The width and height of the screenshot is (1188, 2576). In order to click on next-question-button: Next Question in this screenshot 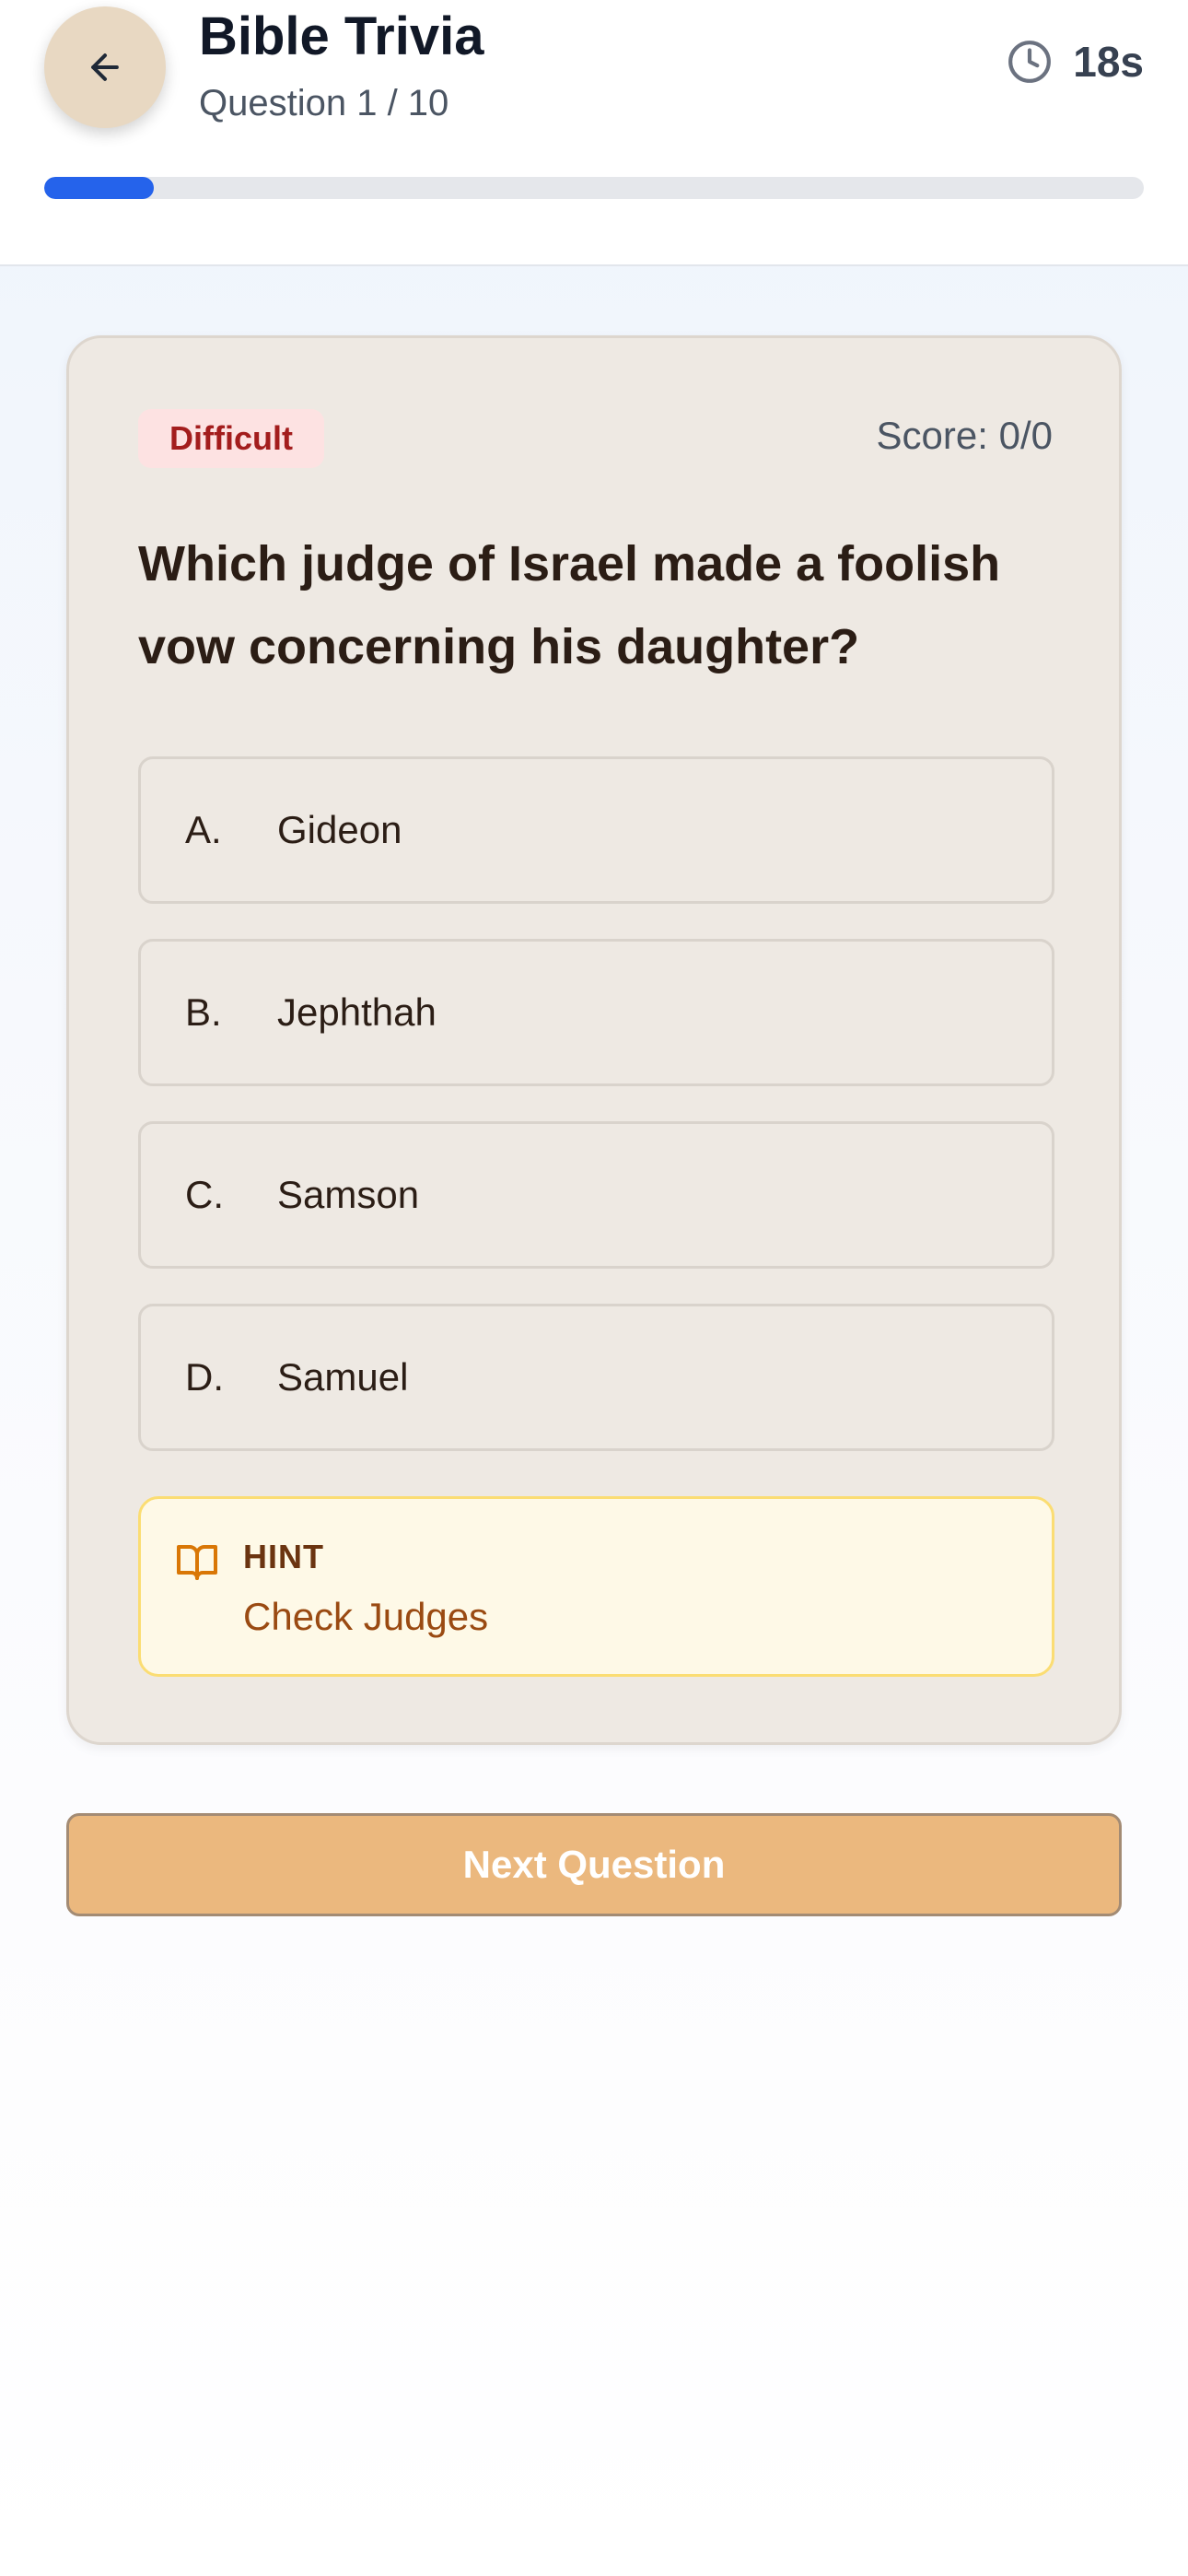, I will do `click(594, 1864)`.